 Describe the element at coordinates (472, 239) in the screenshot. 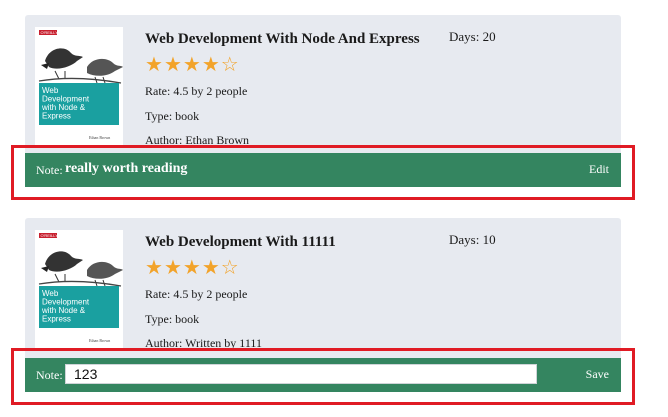

I see `days-count: Days: 10` at that location.